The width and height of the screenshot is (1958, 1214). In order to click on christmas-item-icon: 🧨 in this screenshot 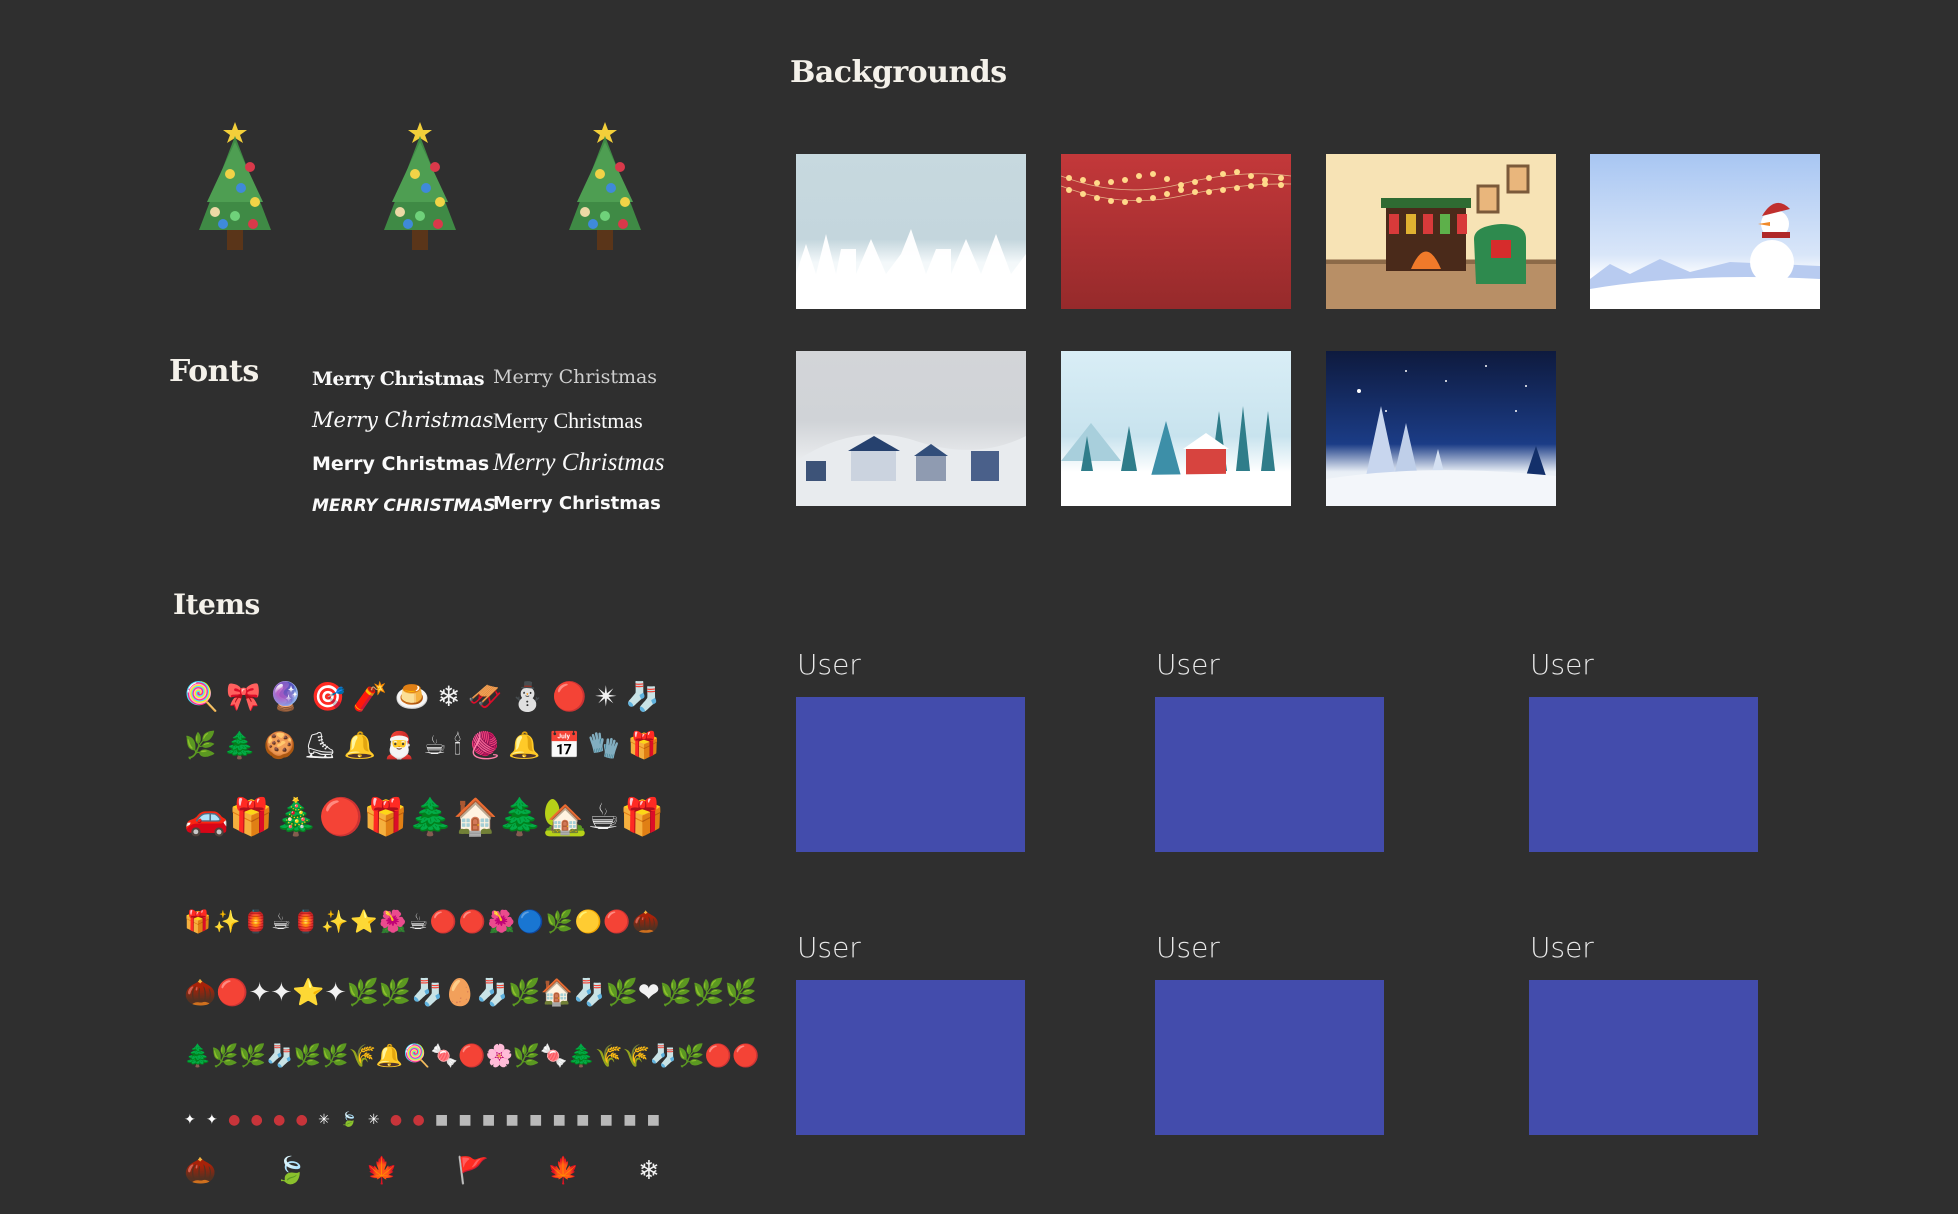, I will do `click(370, 697)`.